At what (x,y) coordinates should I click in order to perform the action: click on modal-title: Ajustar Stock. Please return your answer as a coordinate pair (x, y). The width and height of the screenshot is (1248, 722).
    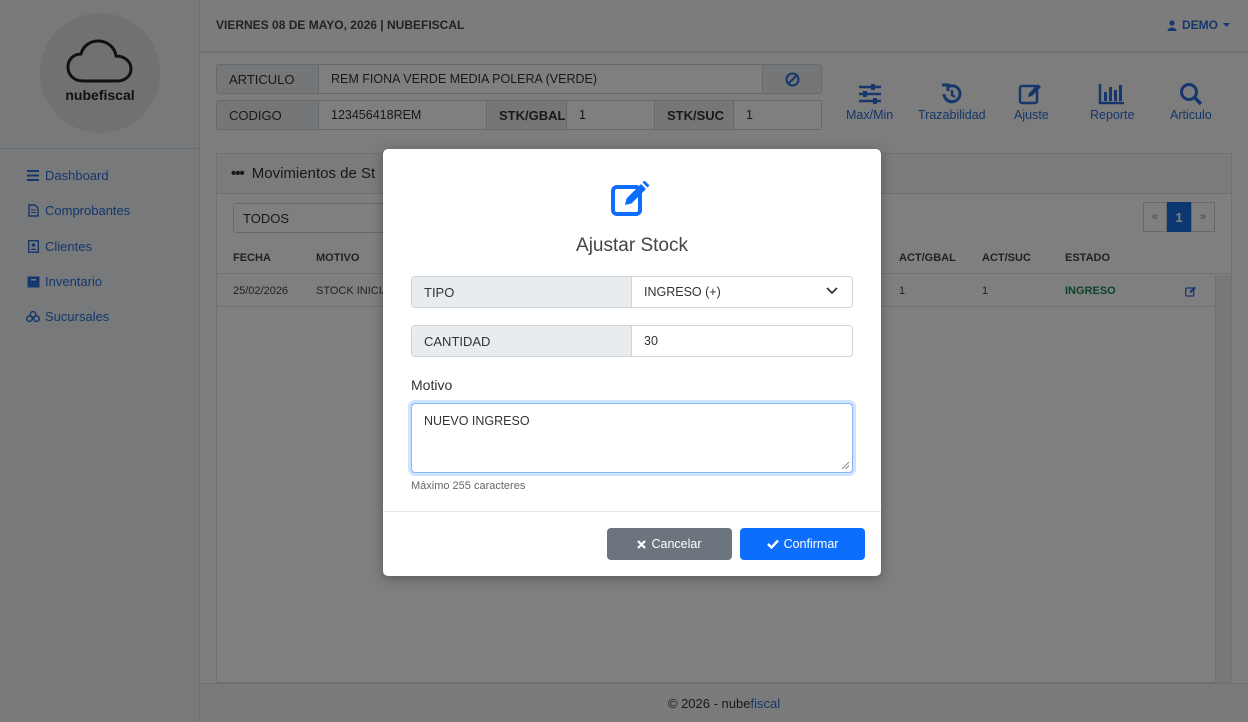
    Looking at the image, I should click on (632, 245).